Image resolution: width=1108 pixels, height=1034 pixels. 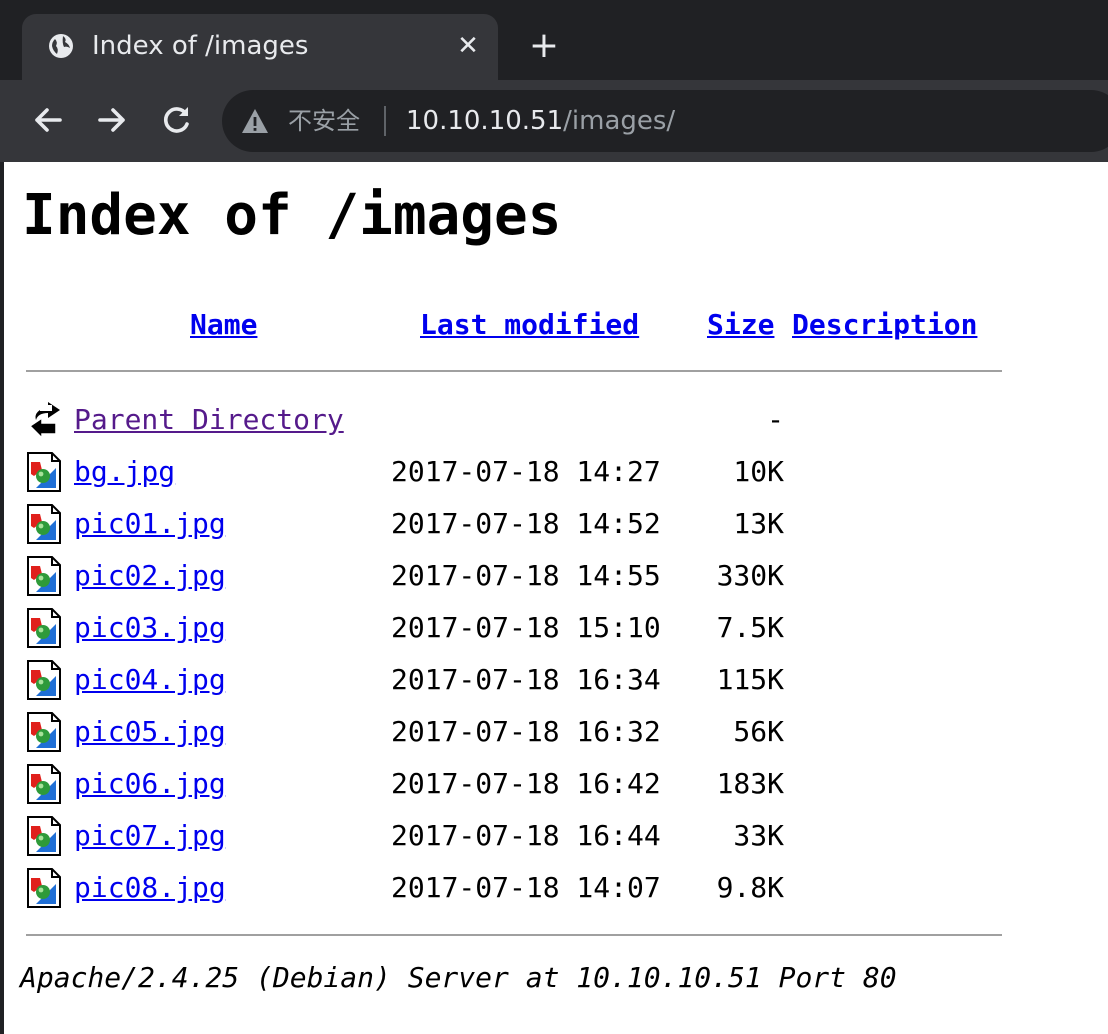 What do you see at coordinates (740, 325) in the screenshot?
I see `column-header-size: Size` at bounding box center [740, 325].